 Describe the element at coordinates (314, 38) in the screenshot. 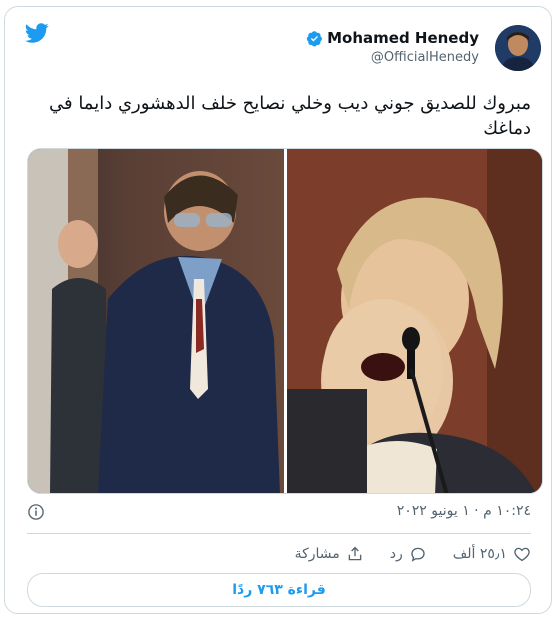

I see `verified-badge-icon` at that location.